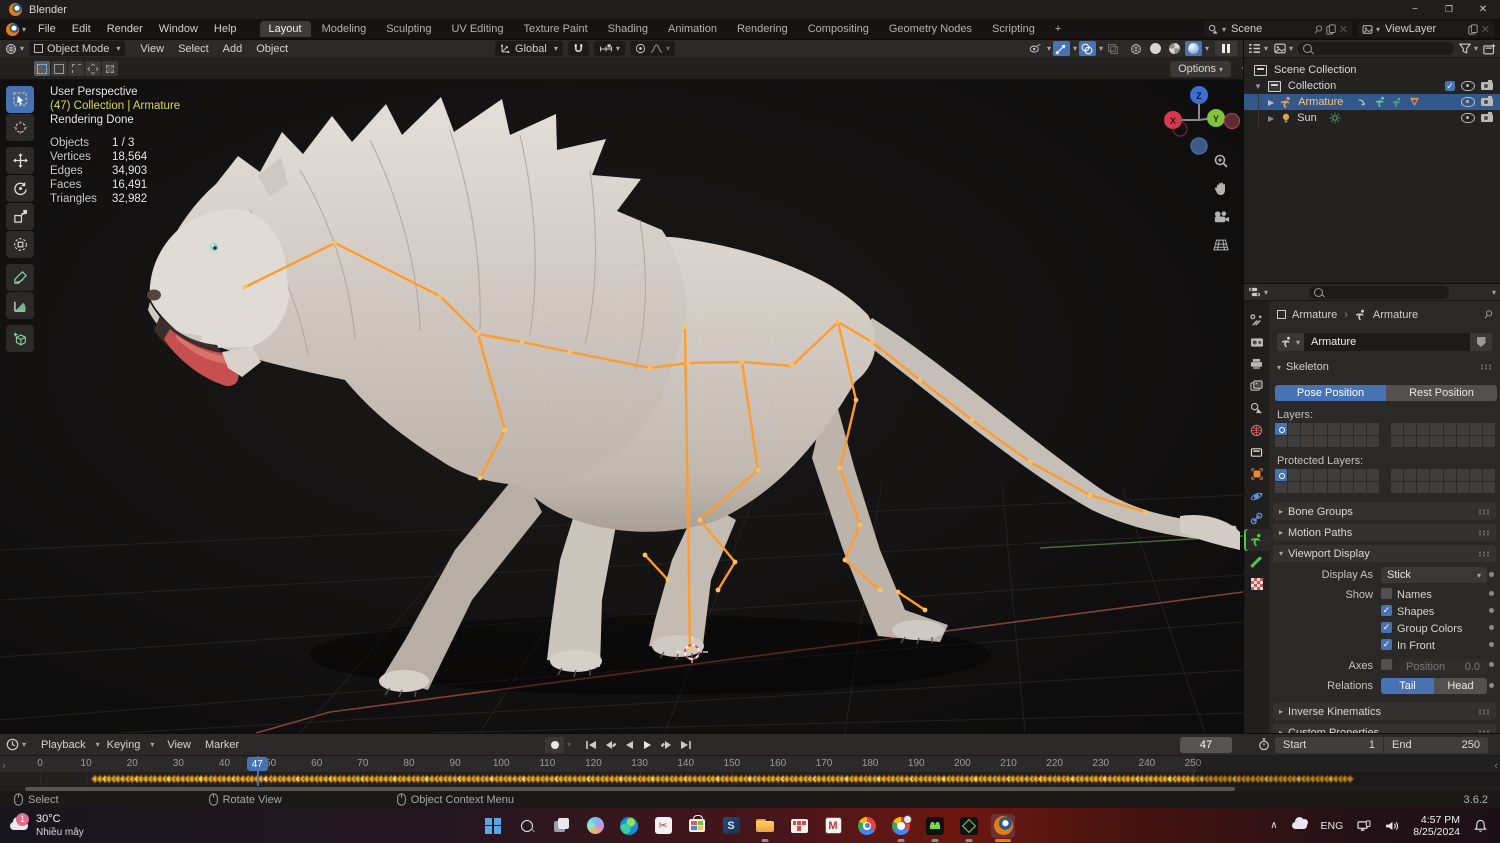  What do you see at coordinates (935, 828) in the screenshot?
I see `green-people-app-button` at bounding box center [935, 828].